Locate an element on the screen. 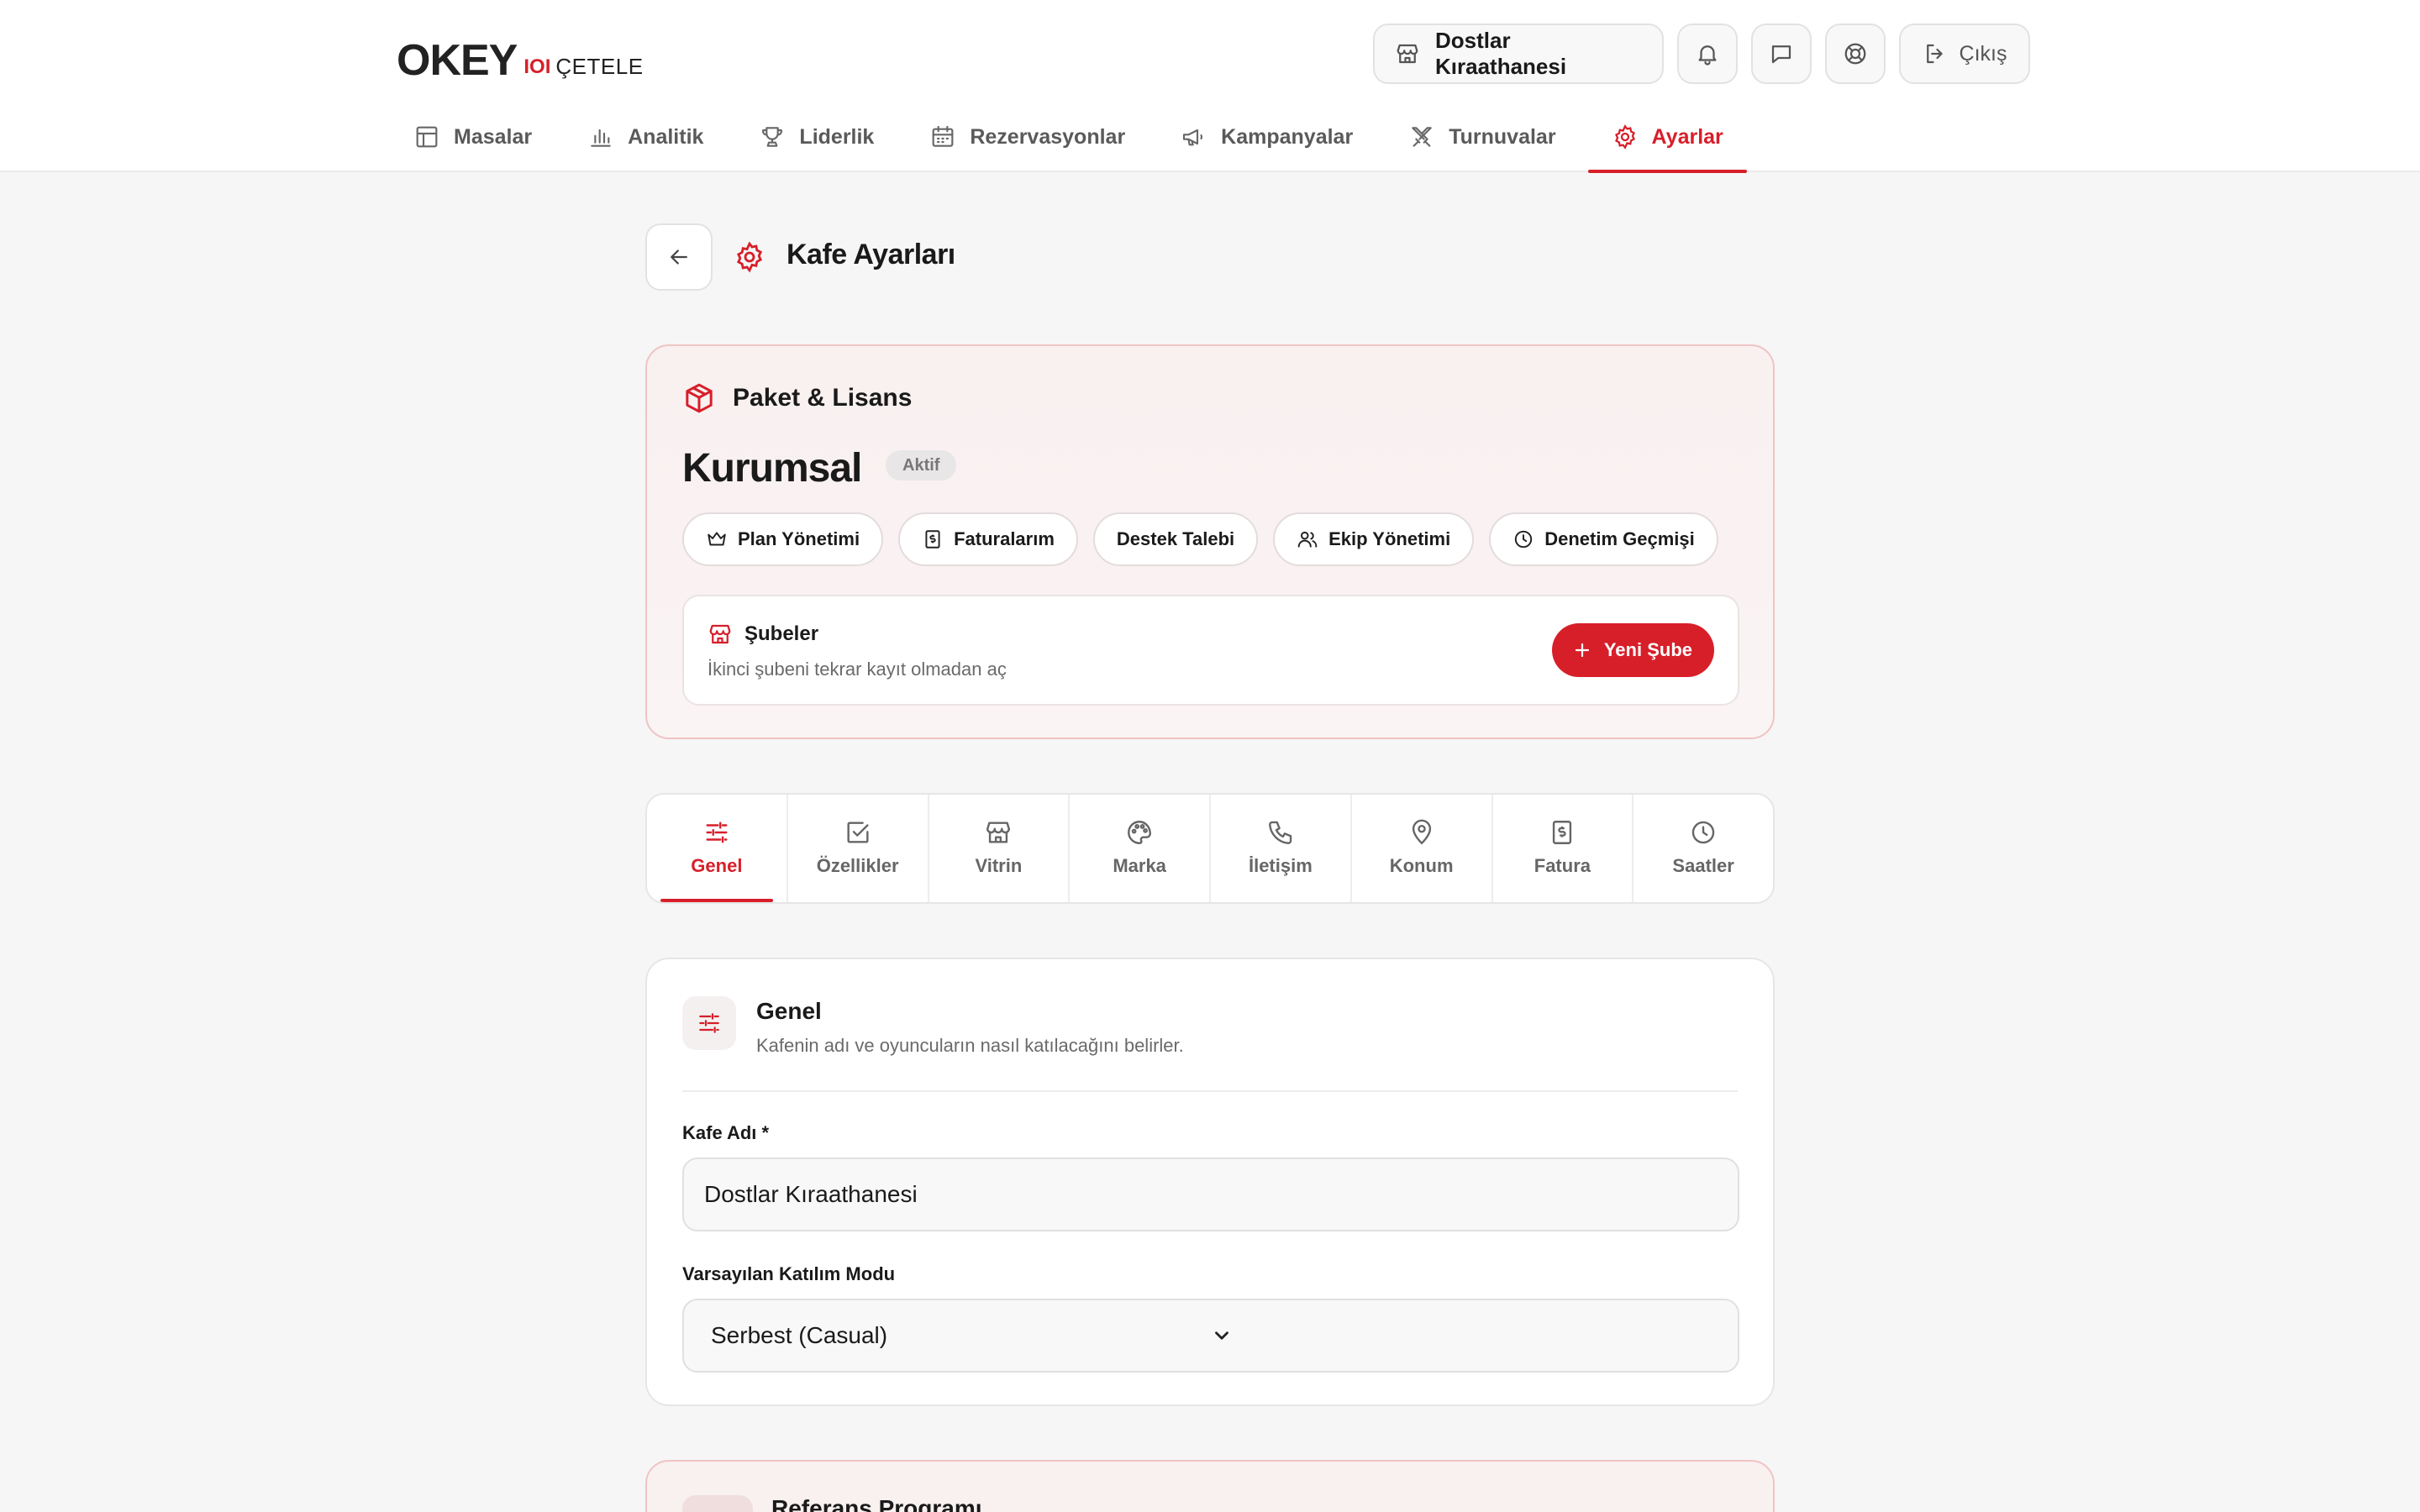 Image resolution: width=2420 pixels, height=1512 pixels. checkbox-icon is located at coordinates (858, 832).